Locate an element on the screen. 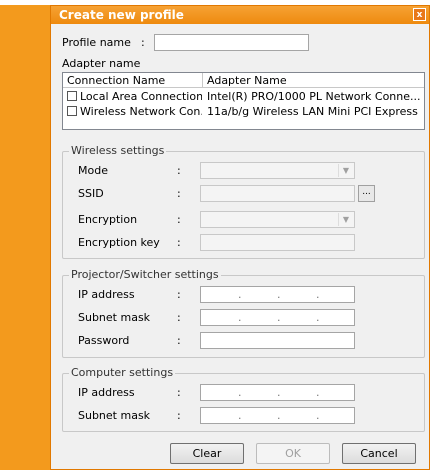 This screenshot has height=470, width=440. cancel-button: Cancel is located at coordinates (379, 453).